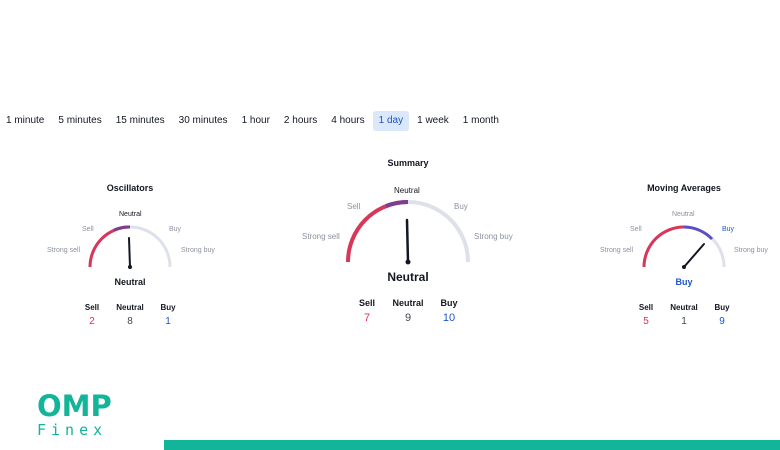 The width and height of the screenshot is (780, 450). What do you see at coordinates (122, 228) in the screenshot?
I see `oscillators-arc-neutral` at bounding box center [122, 228].